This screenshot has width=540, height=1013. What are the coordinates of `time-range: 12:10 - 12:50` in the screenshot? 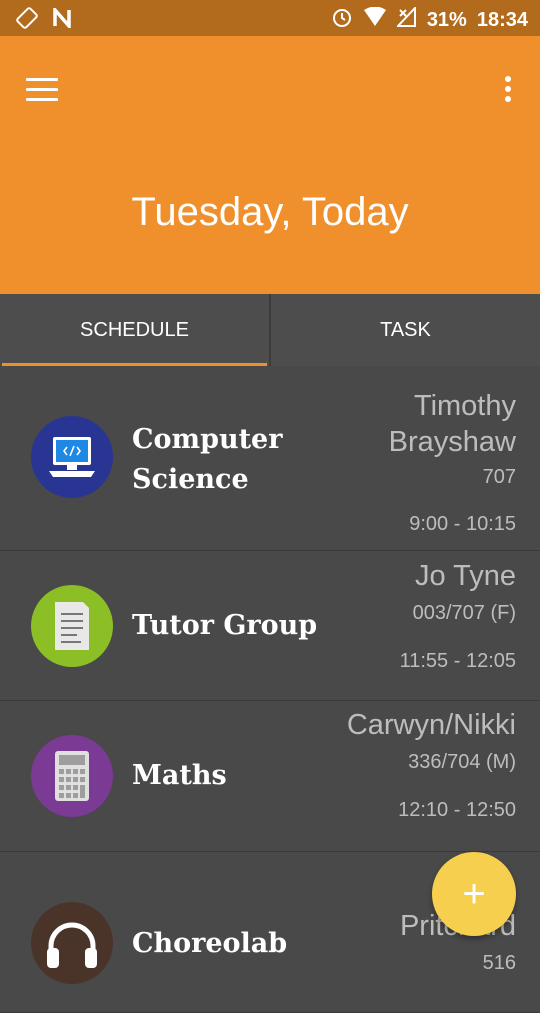 It's located at (457, 810).